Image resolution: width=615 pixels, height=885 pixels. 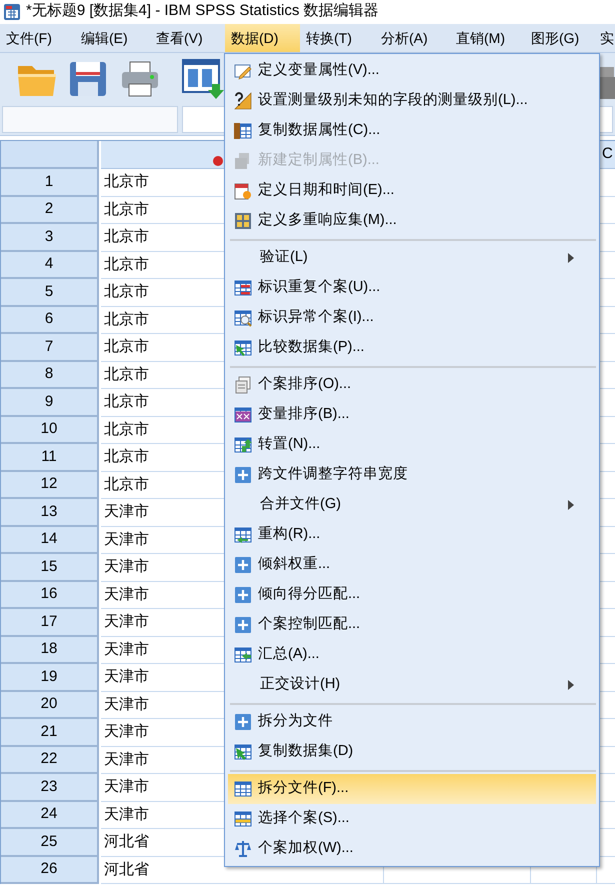 What do you see at coordinates (202, 11) in the screenshot?
I see `window-title: *无标题9 [数据集4] - IBM SPSS Statistics 数据编辑器` at bounding box center [202, 11].